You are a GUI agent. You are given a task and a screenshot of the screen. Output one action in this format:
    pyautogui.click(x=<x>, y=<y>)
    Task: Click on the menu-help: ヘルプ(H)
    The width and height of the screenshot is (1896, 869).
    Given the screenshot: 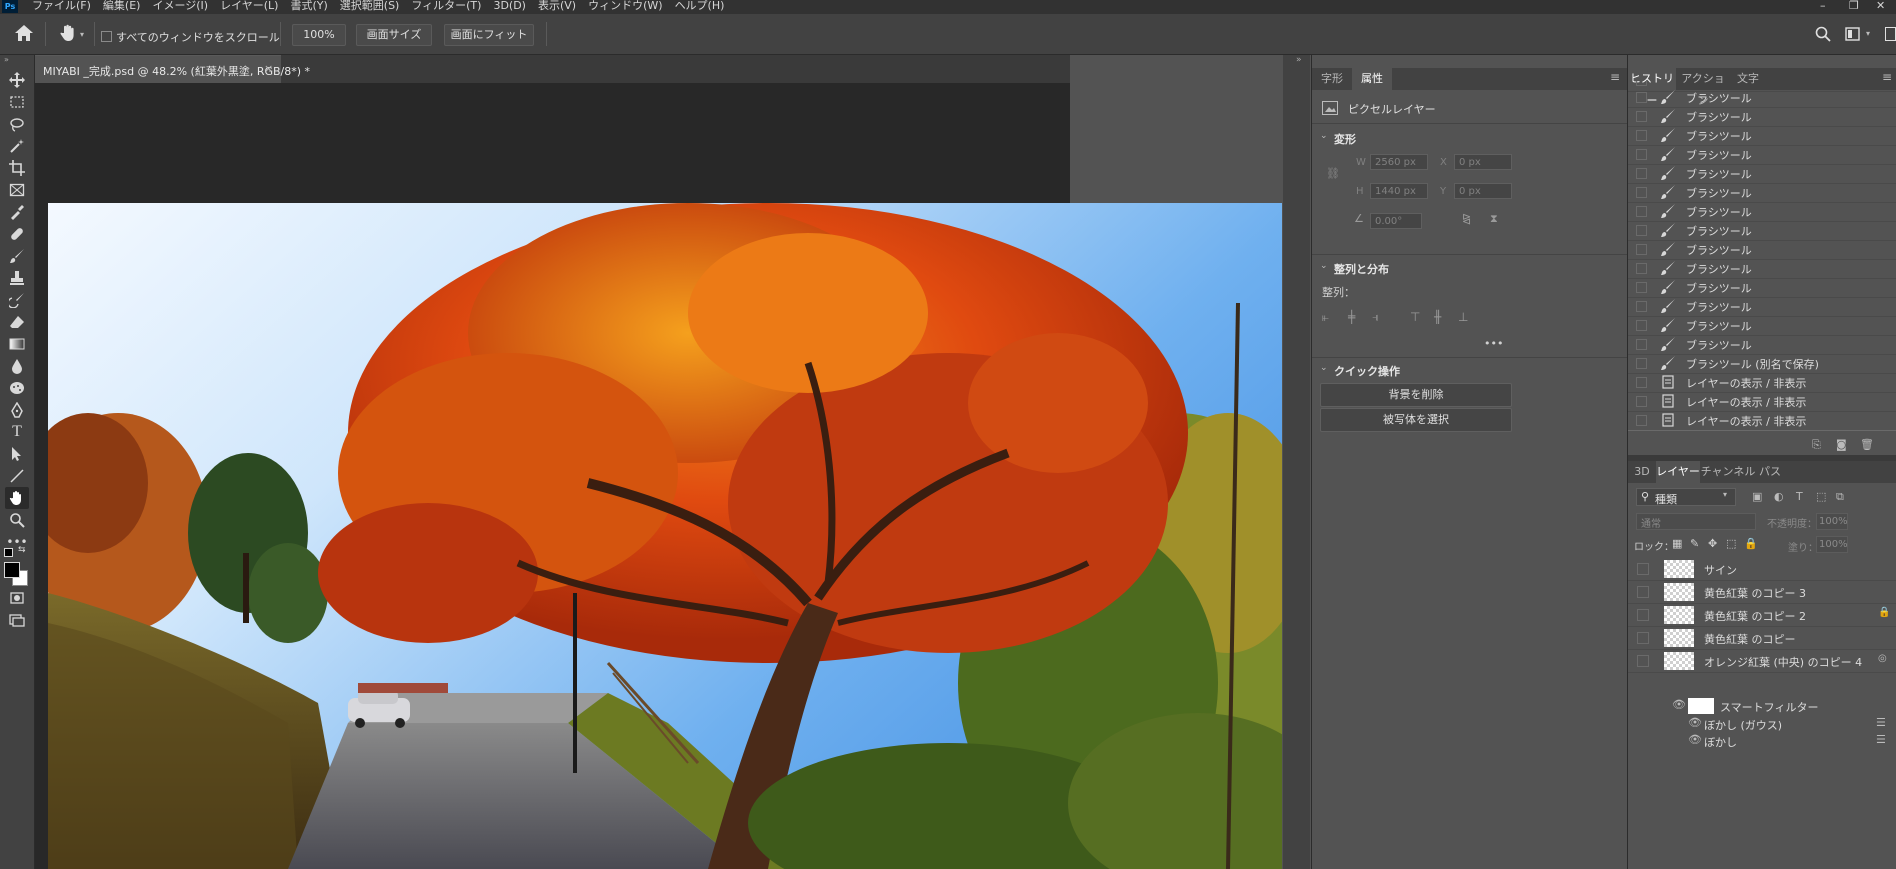 What is the action you would take?
    pyautogui.click(x=700, y=7)
    